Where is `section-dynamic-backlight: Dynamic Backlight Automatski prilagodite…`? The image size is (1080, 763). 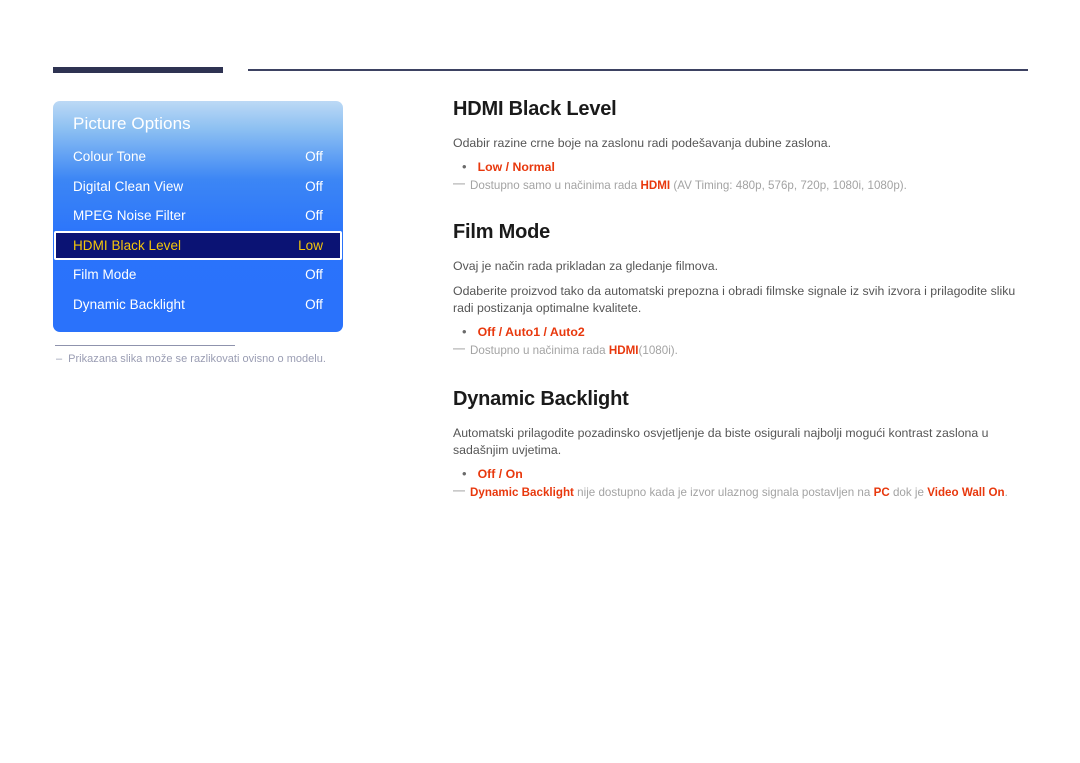 section-dynamic-backlight: Dynamic Backlight Automatski prilagodite… is located at coordinates (743, 444).